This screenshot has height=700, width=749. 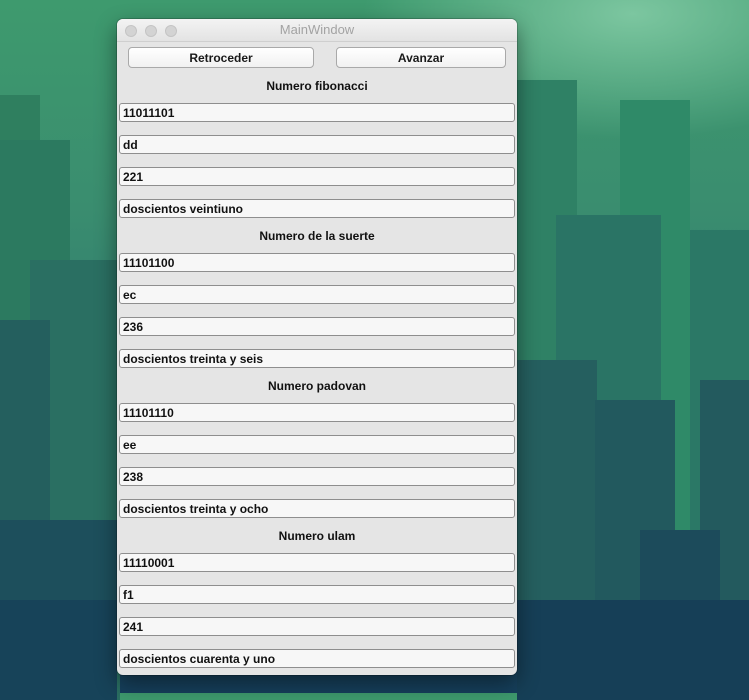 I want to click on section-label-lucky: Numero de la suerte, so click(x=317, y=236).